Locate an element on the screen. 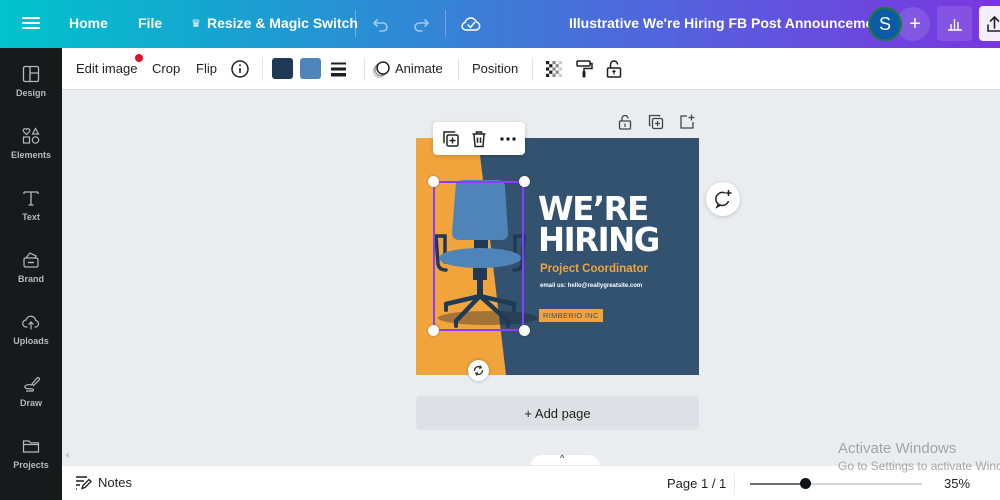 Image resolution: width=1000 pixels, height=500 pixels. sidebar-item-label: Draw is located at coordinates (30, 403).